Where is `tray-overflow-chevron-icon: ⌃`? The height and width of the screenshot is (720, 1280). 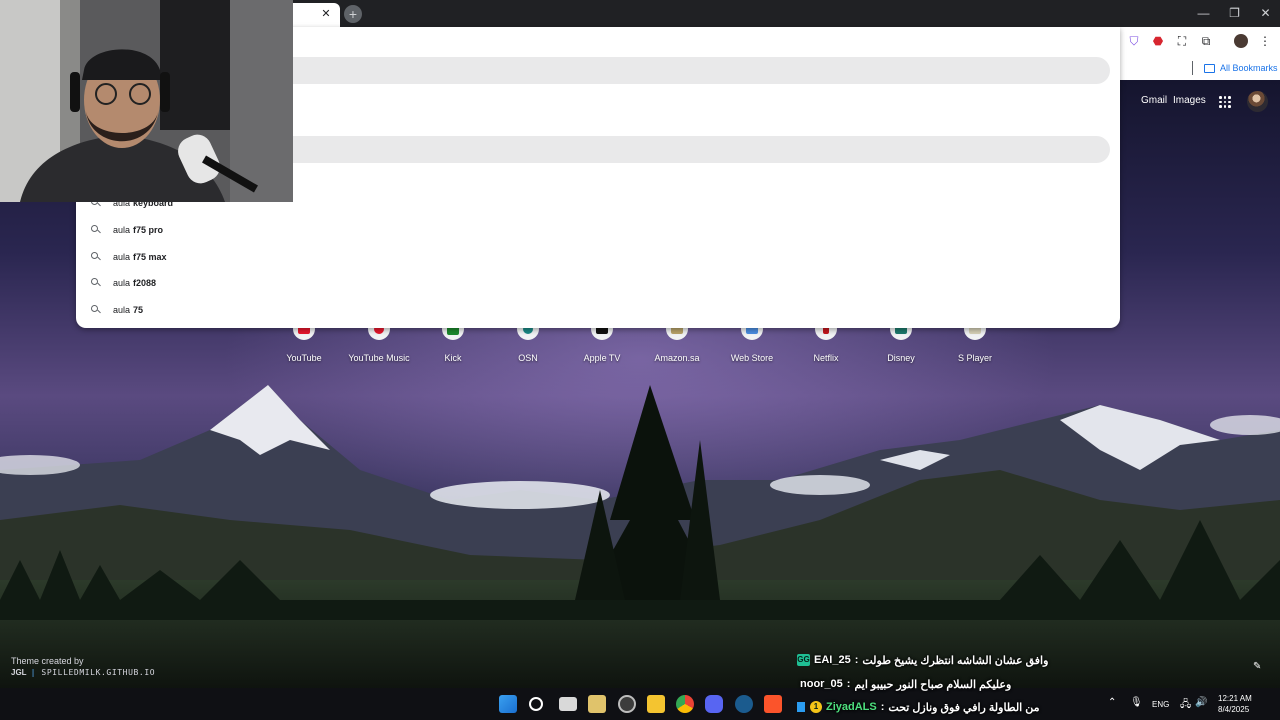 tray-overflow-chevron-icon: ⌃ is located at coordinates (1112, 702).